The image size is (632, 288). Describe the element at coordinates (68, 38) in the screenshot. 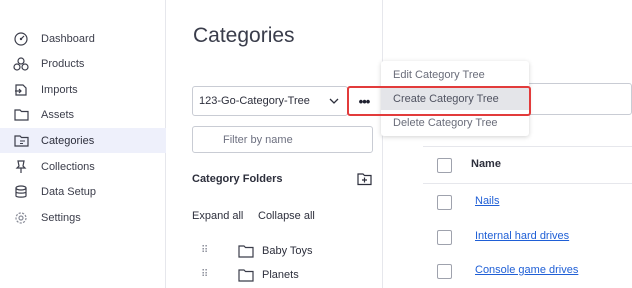

I see `sidebar-item-label: Dashboard` at that location.